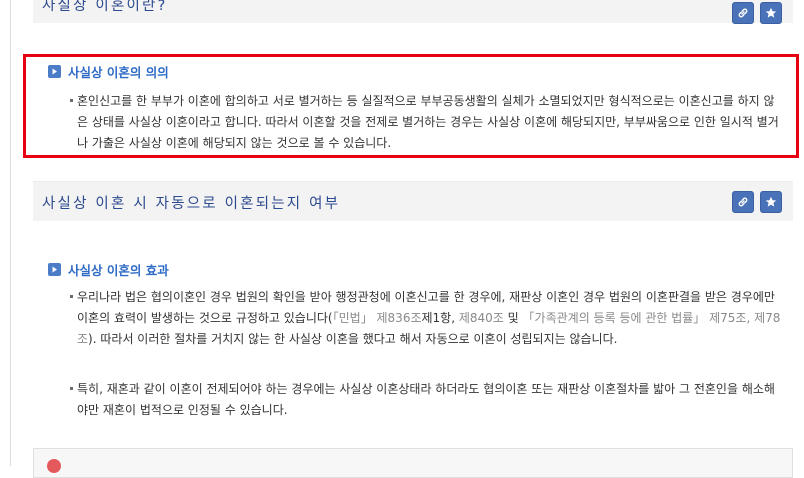 This screenshot has height=478, width=804. Describe the element at coordinates (105, 7) in the screenshot. I see `section-title: 사실상 이혼이란?` at that location.